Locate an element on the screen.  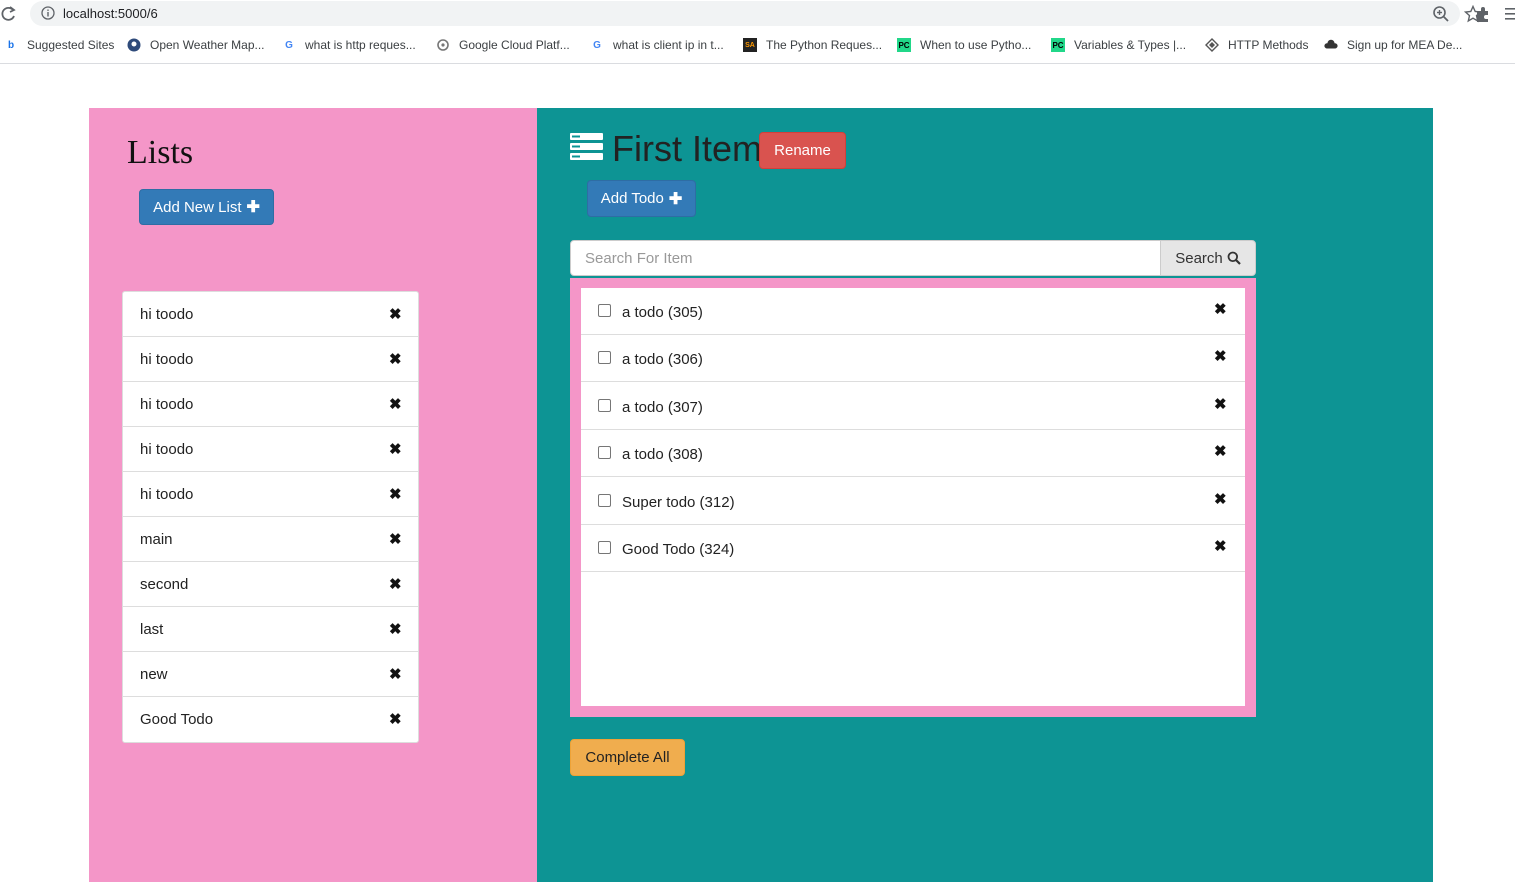
lists-heading: Lists is located at coordinates (160, 152).